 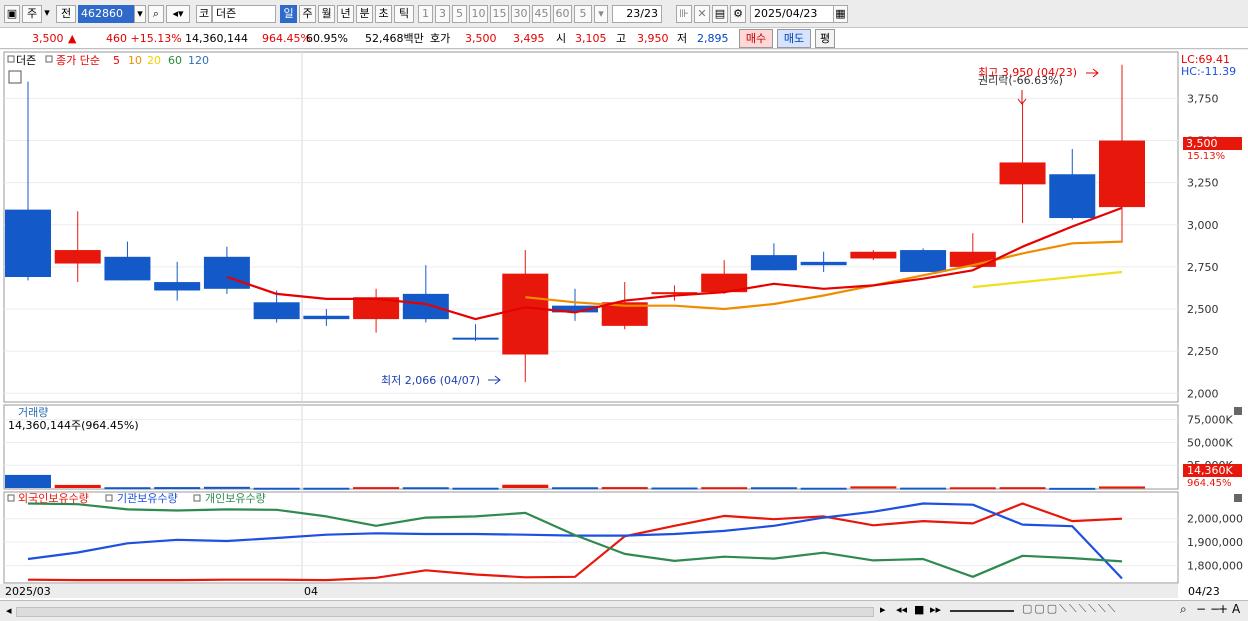 I want to click on price-tick-label: 3,250, so click(x=1203, y=183).